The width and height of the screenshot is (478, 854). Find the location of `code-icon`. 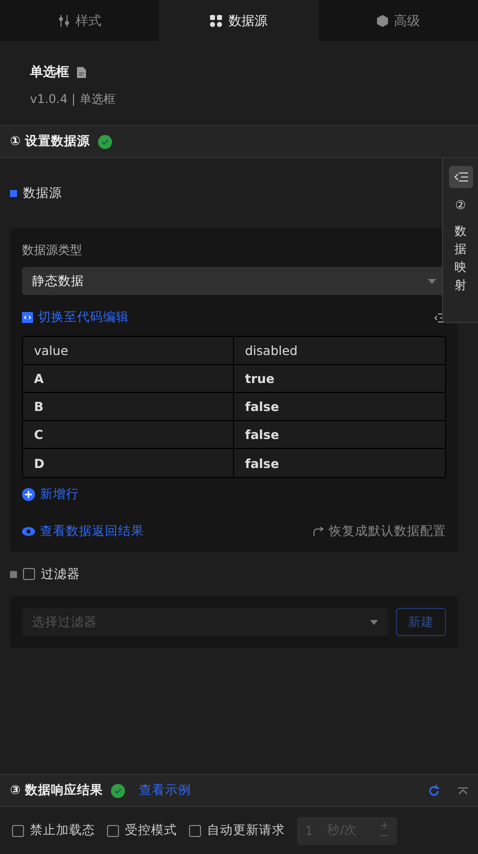

code-icon is located at coordinates (27, 317).